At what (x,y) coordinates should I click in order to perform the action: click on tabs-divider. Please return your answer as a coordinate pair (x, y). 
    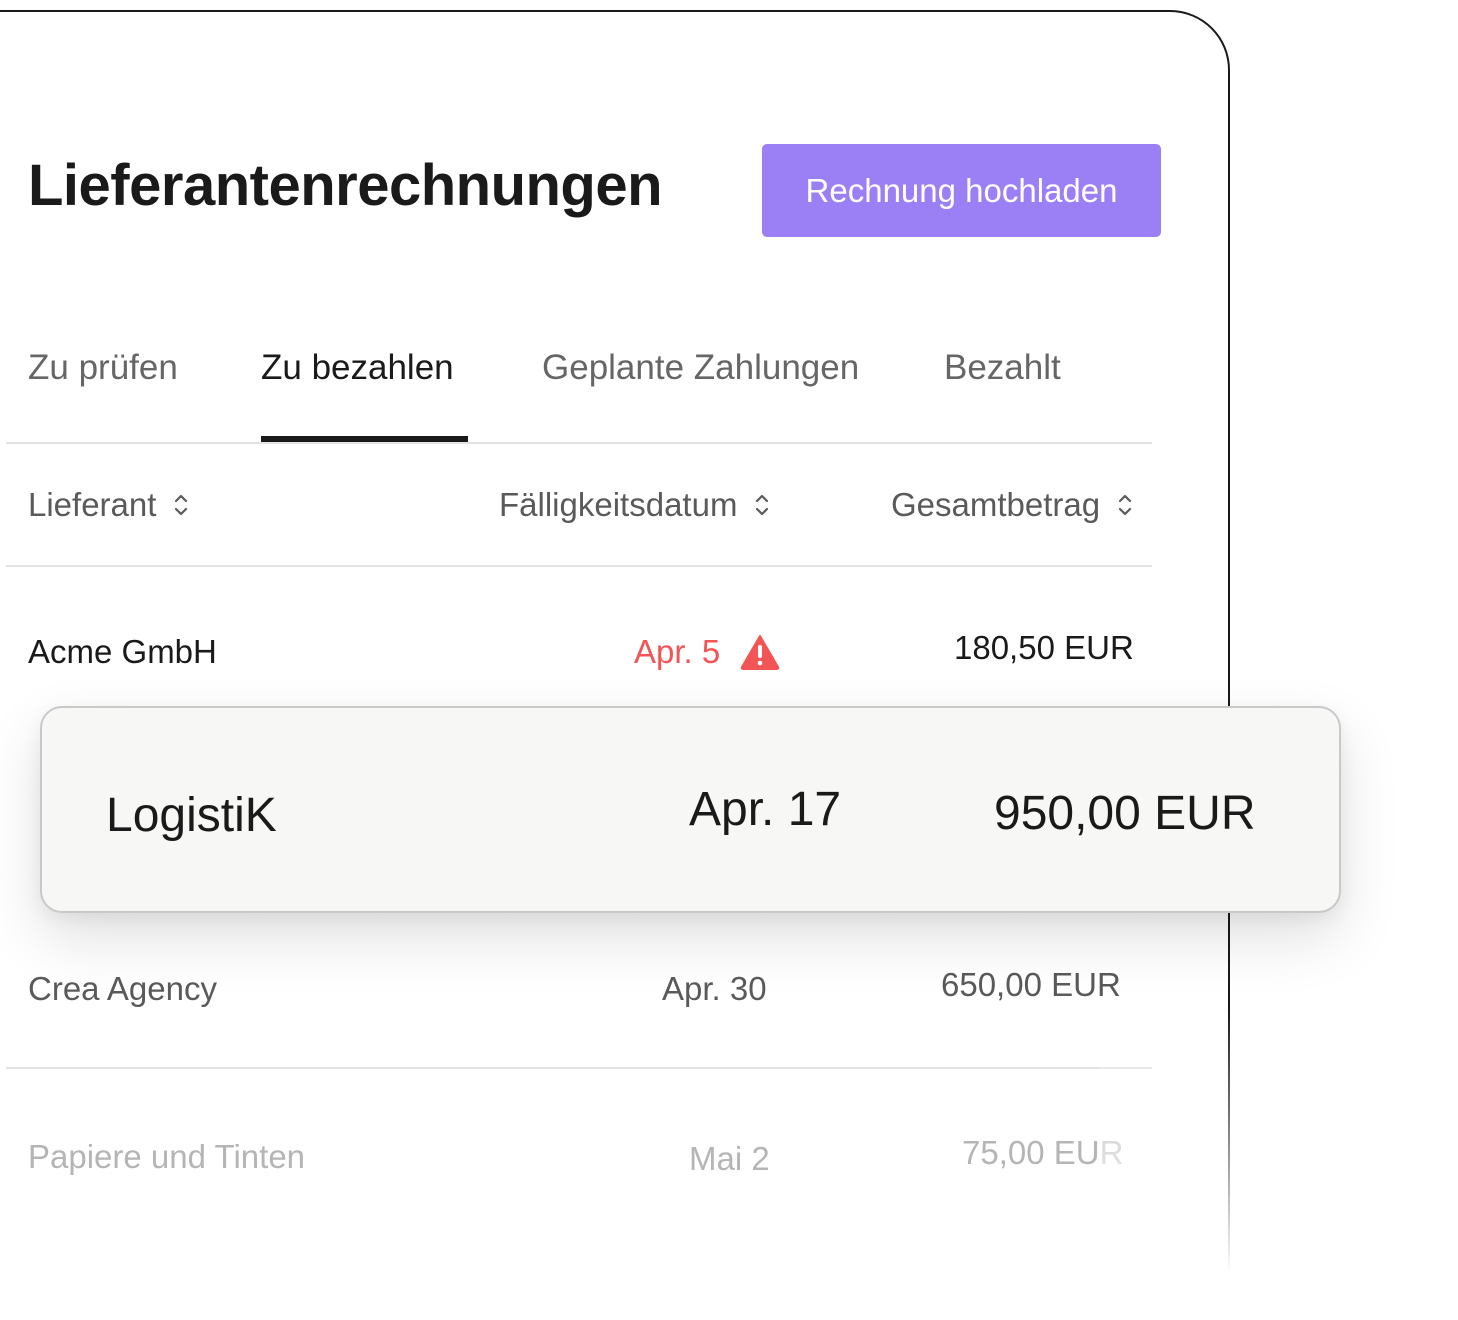
    Looking at the image, I should click on (579, 443).